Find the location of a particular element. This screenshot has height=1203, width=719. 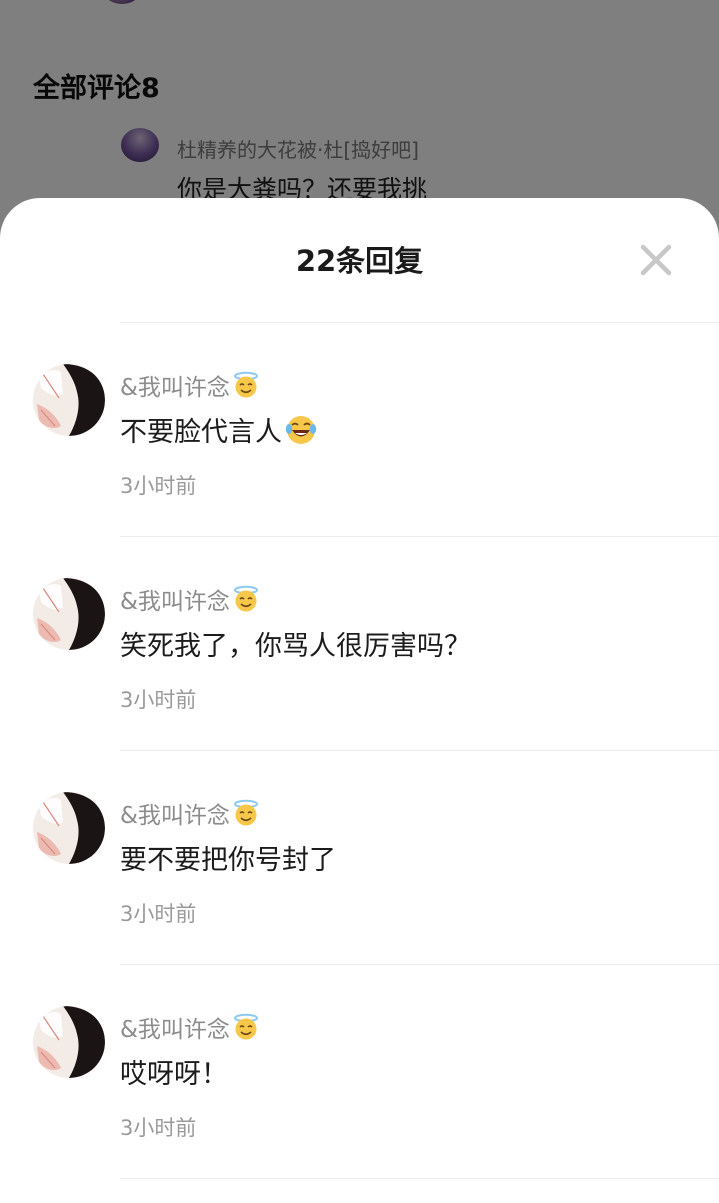

reply-text: 不要脸代言人 is located at coordinates (219, 429).